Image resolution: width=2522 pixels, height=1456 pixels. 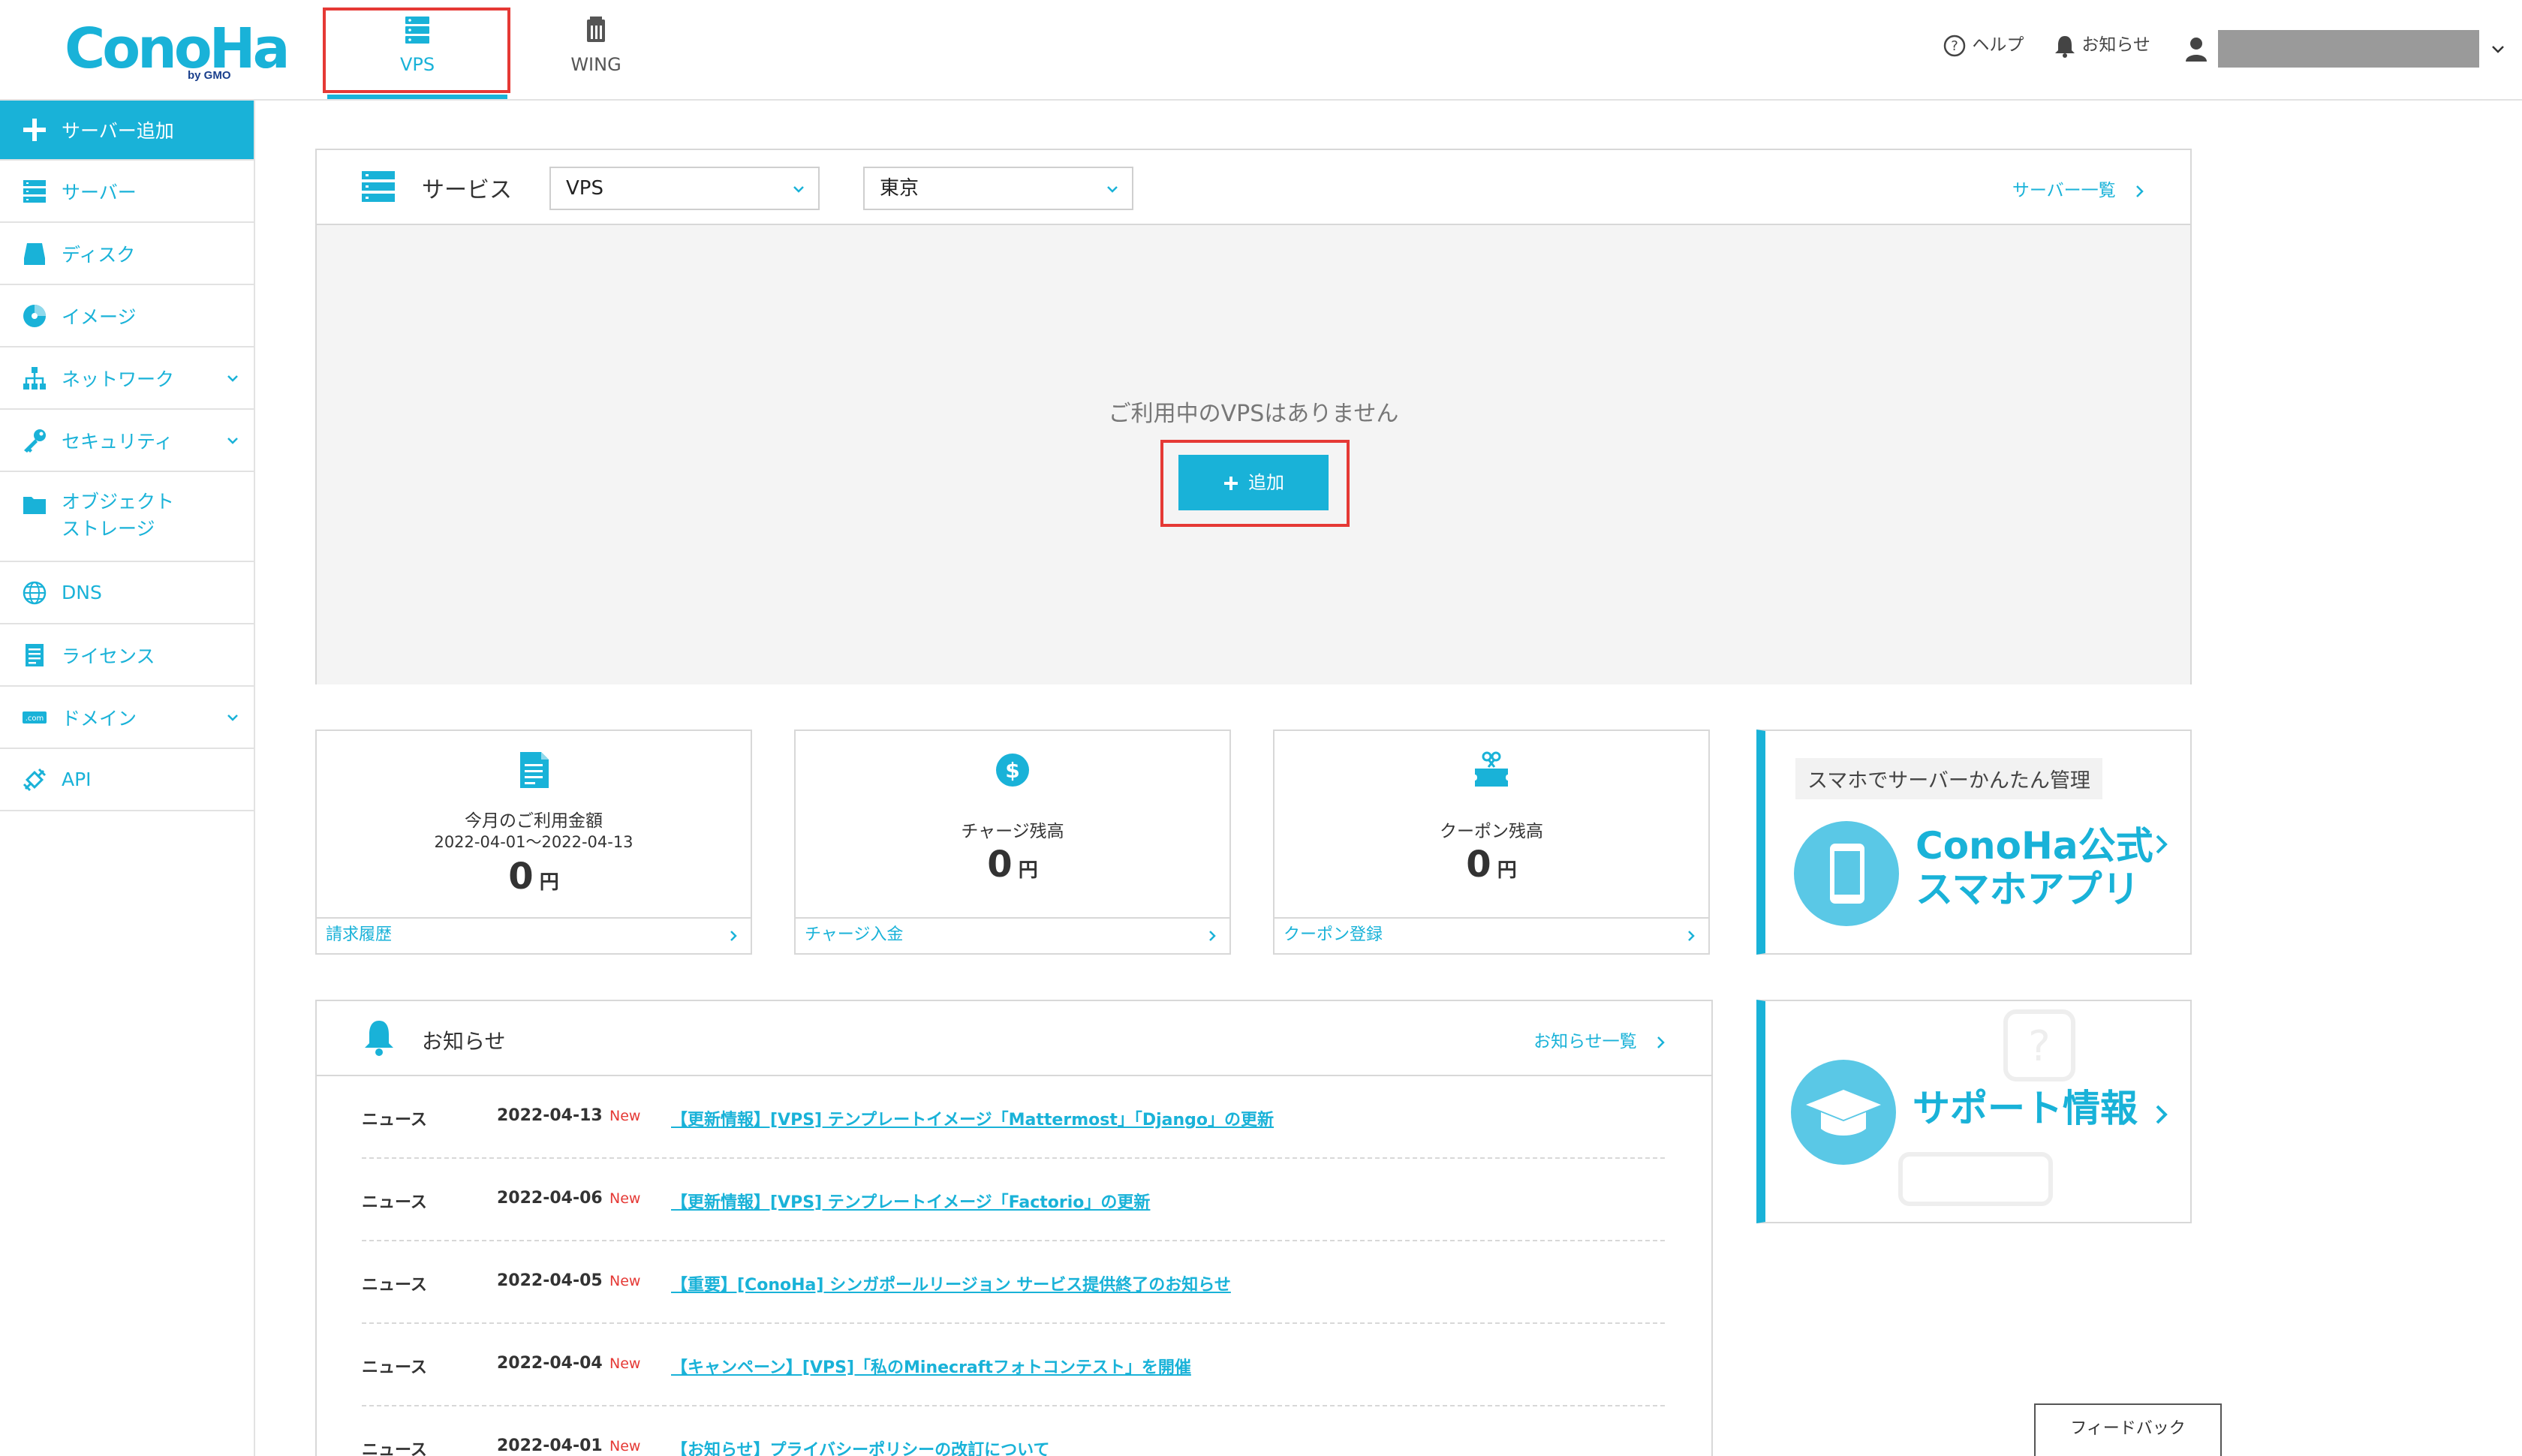 What do you see at coordinates (35, 654) in the screenshot?
I see `license-icon` at bounding box center [35, 654].